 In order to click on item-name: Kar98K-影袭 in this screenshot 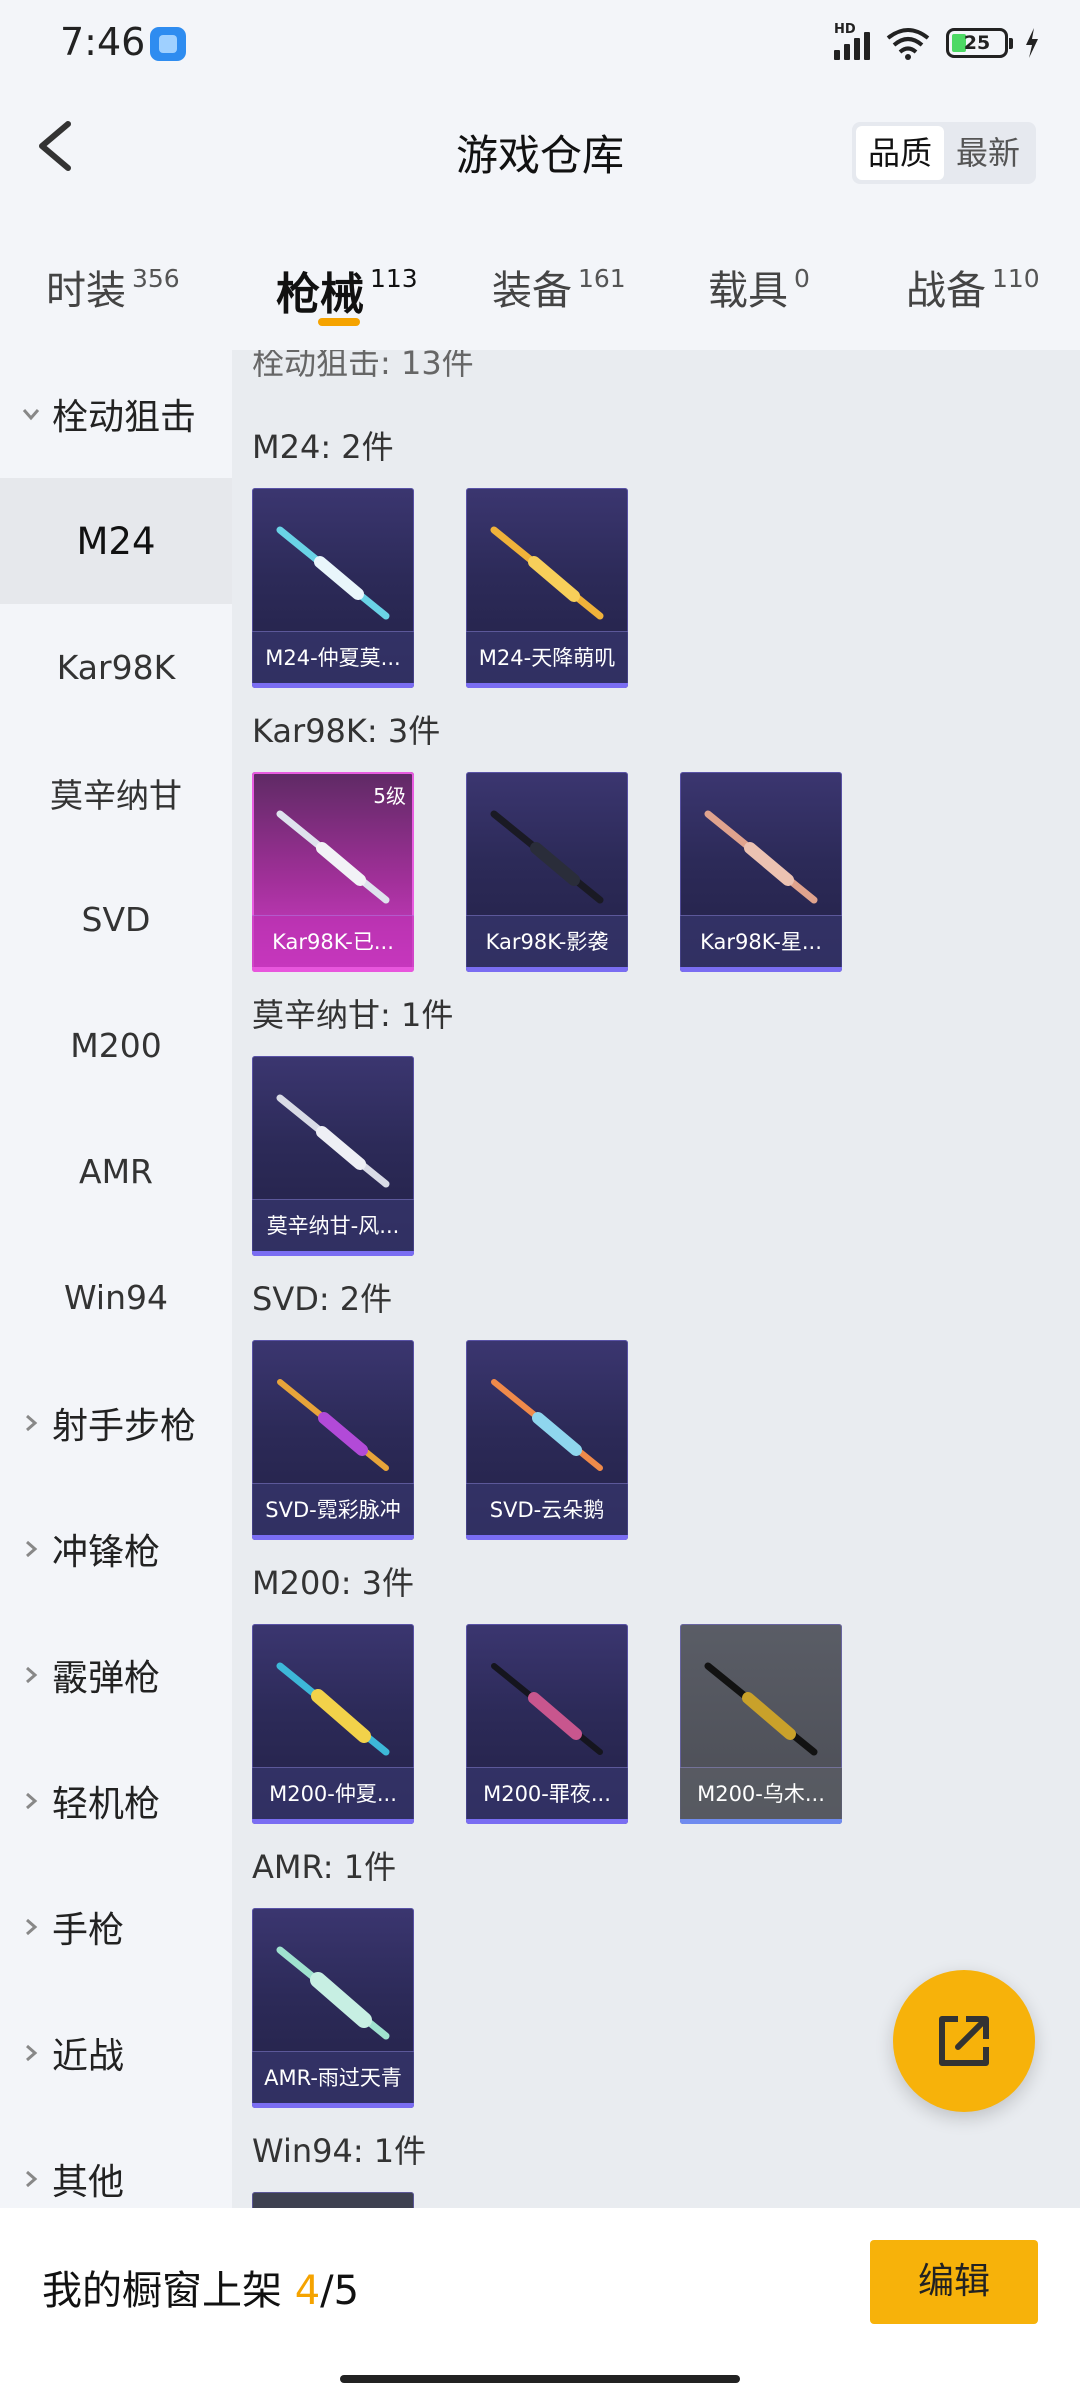, I will do `click(547, 941)`.